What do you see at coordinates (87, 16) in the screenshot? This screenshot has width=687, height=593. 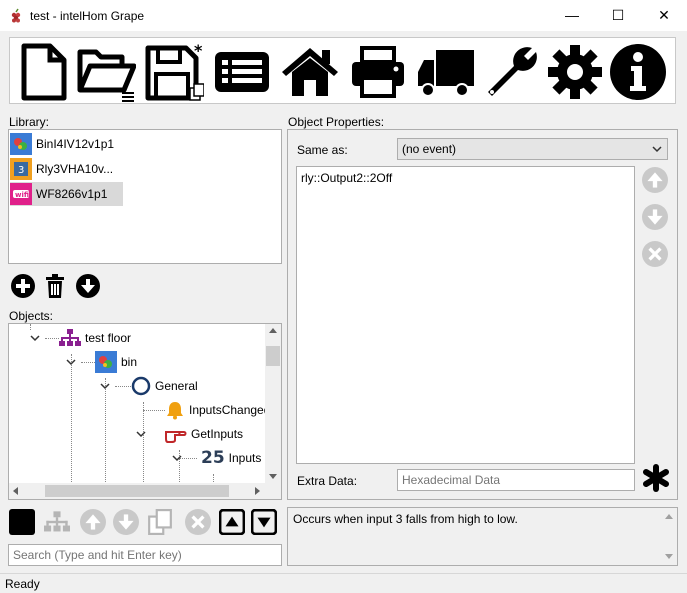 I see `window-title: test - intelHom Grape` at bounding box center [87, 16].